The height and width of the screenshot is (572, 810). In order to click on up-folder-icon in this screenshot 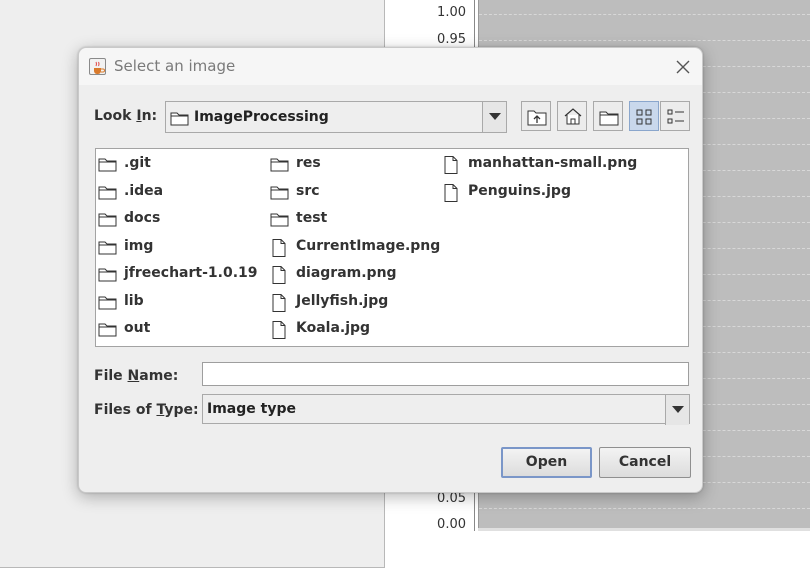, I will do `click(537, 118)`.